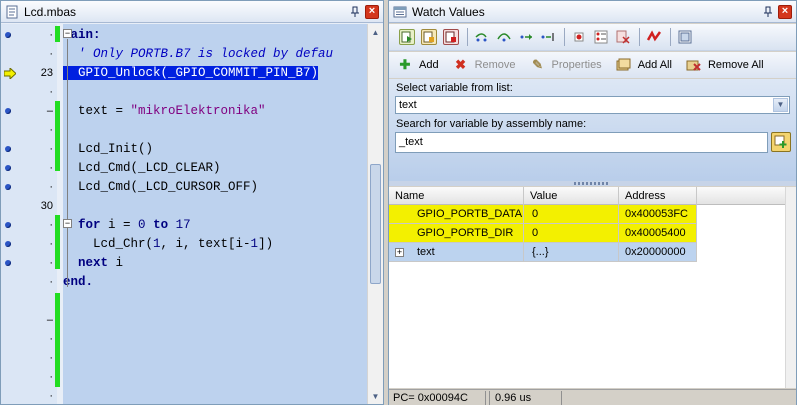  Describe the element at coordinates (543, 214) in the screenshot. I see `watch-row: GPIO_PORTB_DATA 0 0x400053FC` at that location.